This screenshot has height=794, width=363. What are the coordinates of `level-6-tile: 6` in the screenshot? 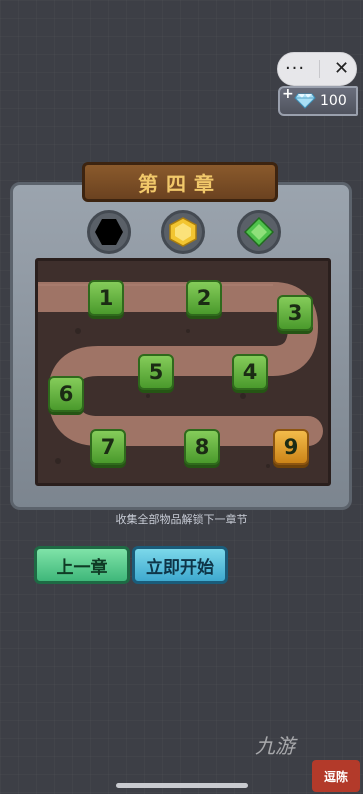 It's located at (66, 394).